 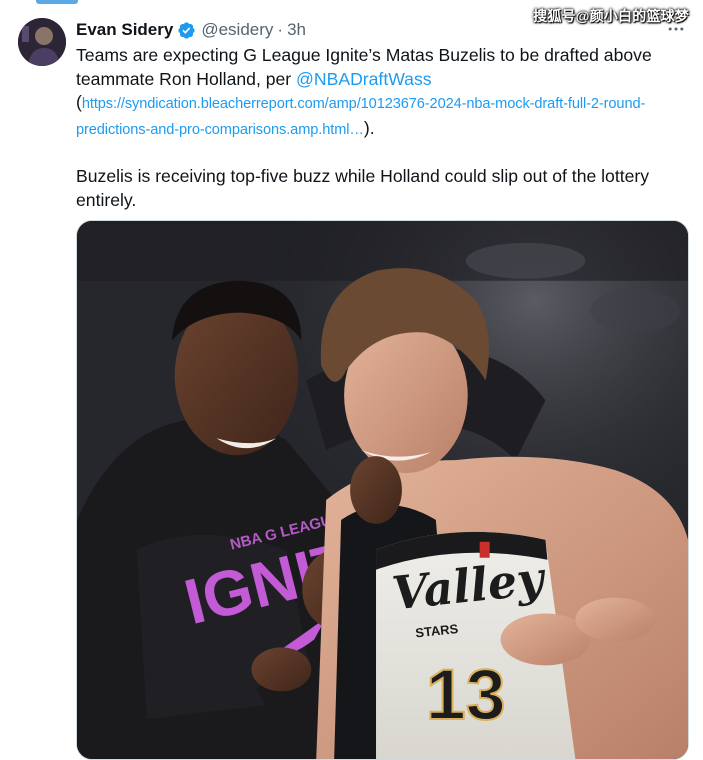 I want to click on tweet-header: Evan Sidery @esidery · 3h, so click(x=191, y=30).